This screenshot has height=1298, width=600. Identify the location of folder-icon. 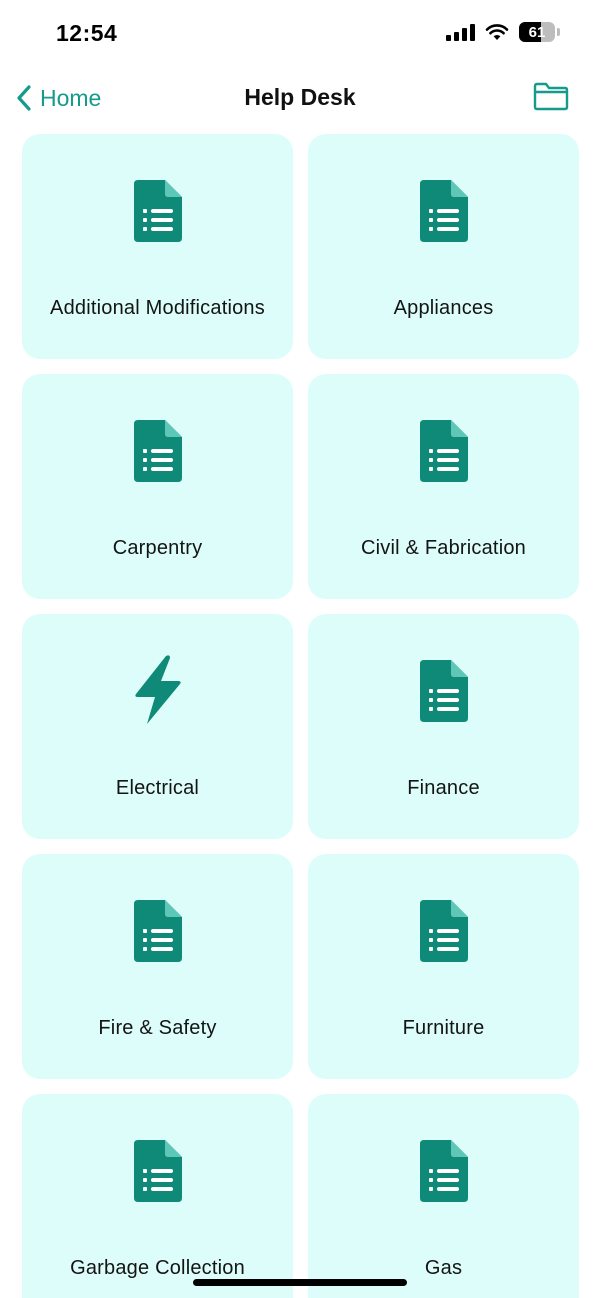
(551, 96).